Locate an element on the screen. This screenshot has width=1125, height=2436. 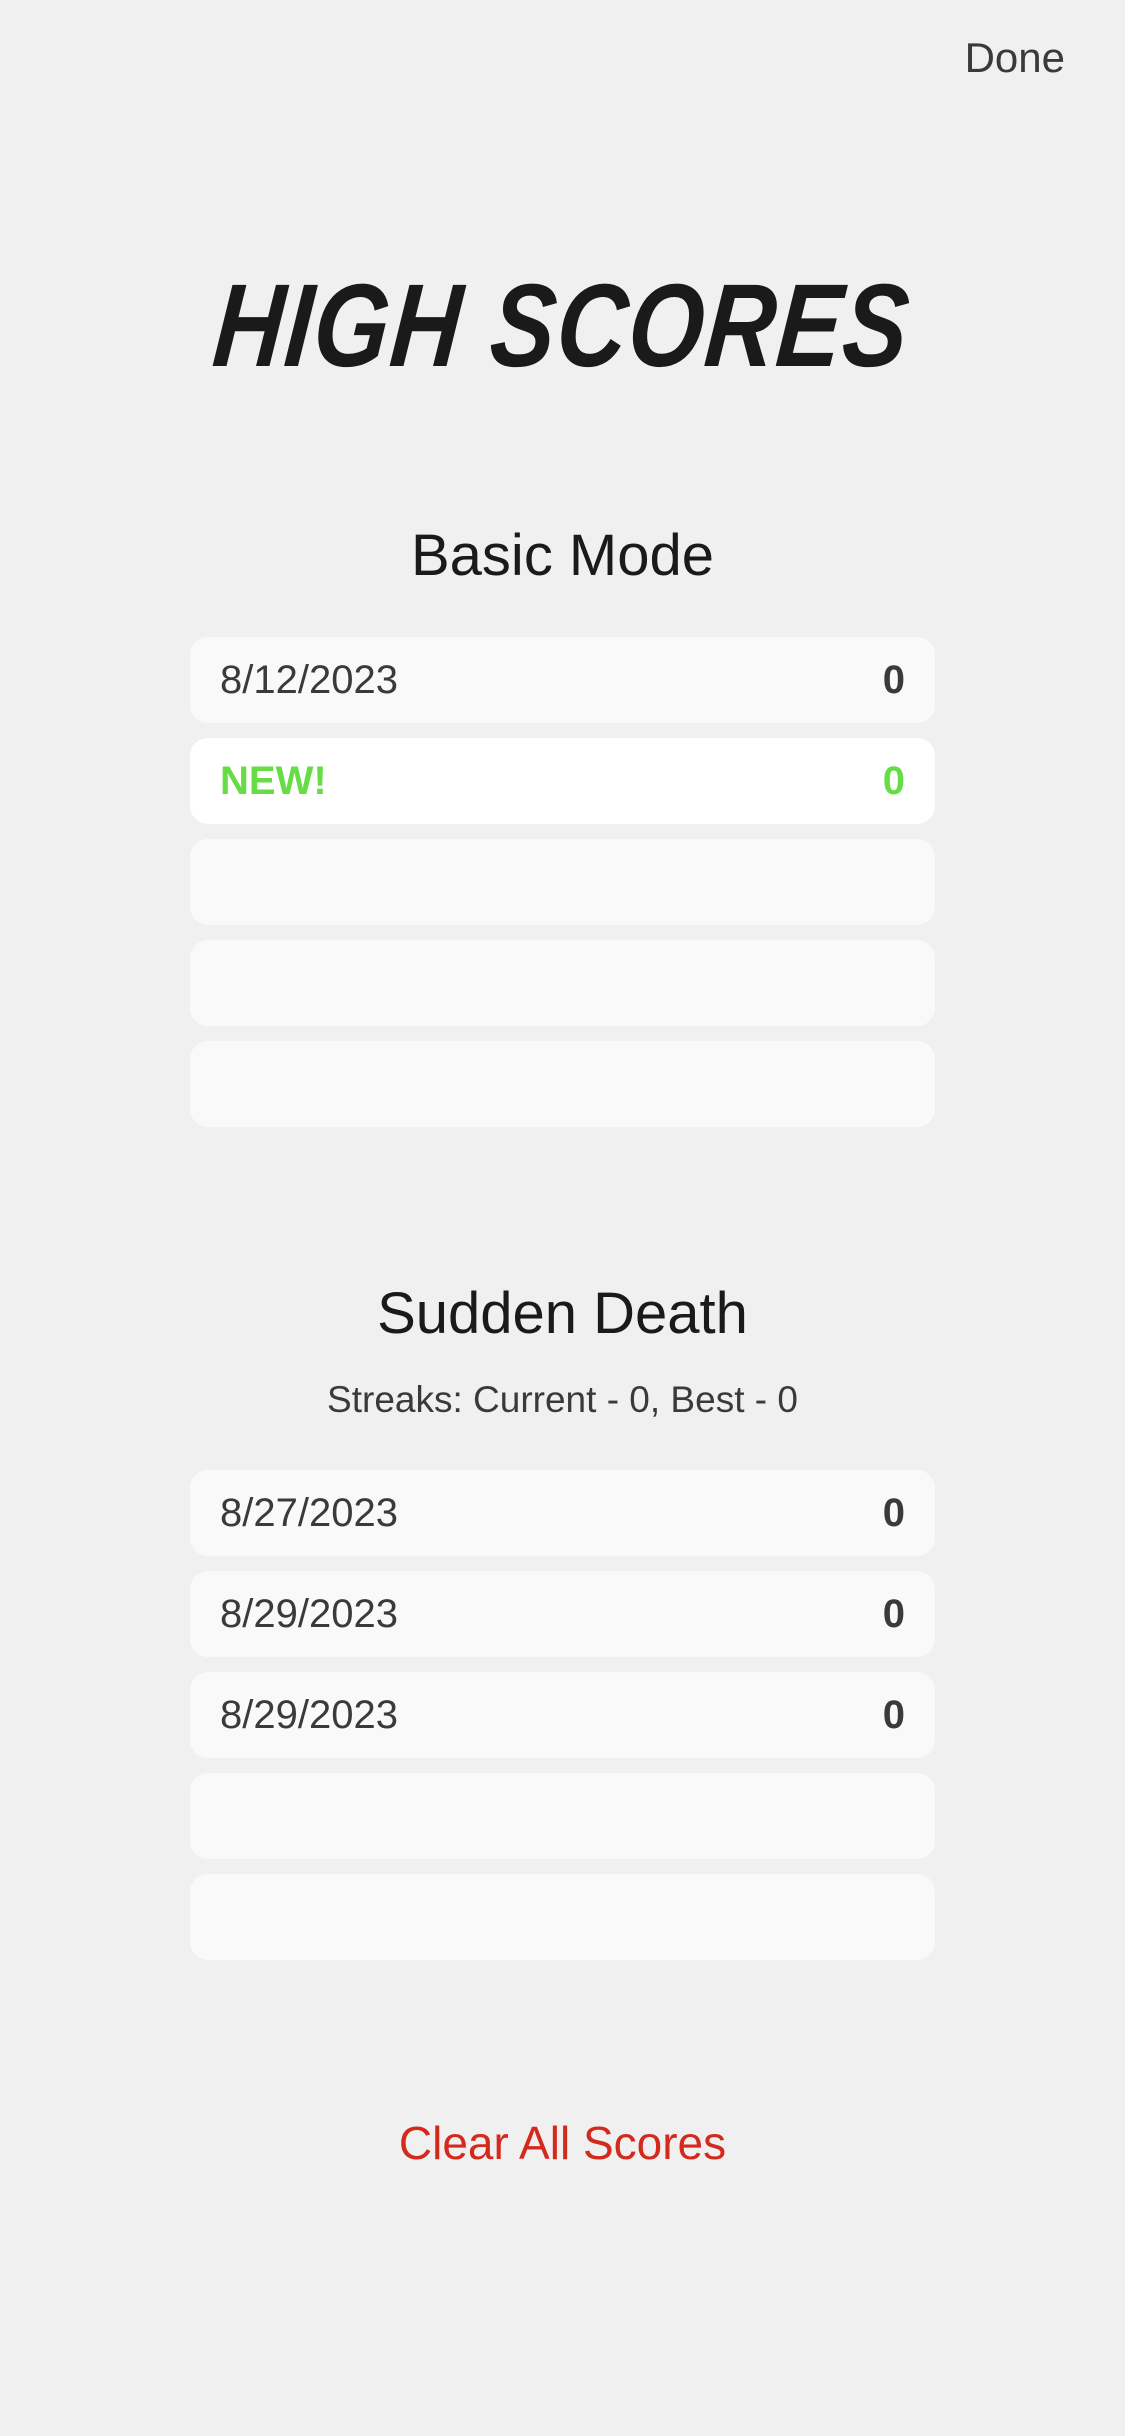
score-date: 8/12/2023 is located at coordinates (309, 679).